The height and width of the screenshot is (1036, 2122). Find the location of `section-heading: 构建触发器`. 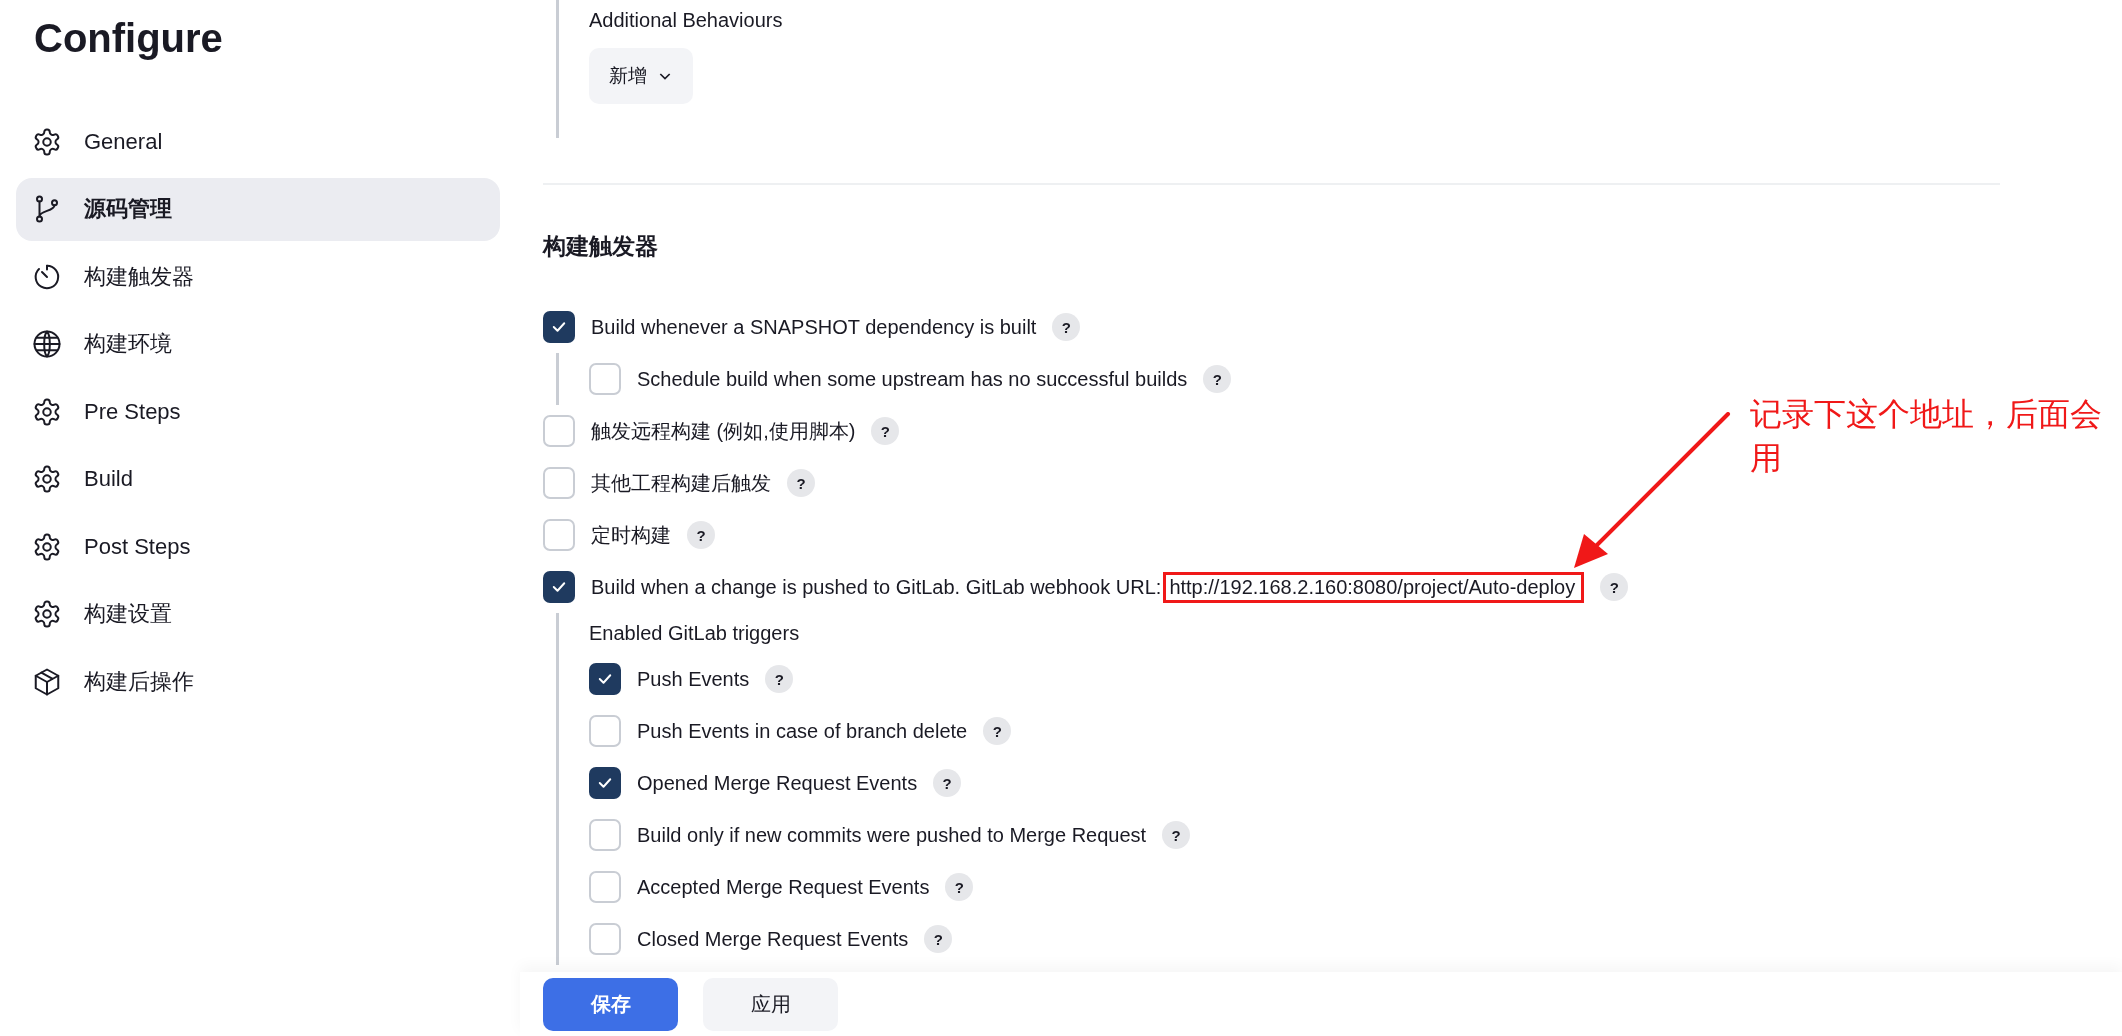

section-heading: 构建触发器 is located at coordinates (601, 246).